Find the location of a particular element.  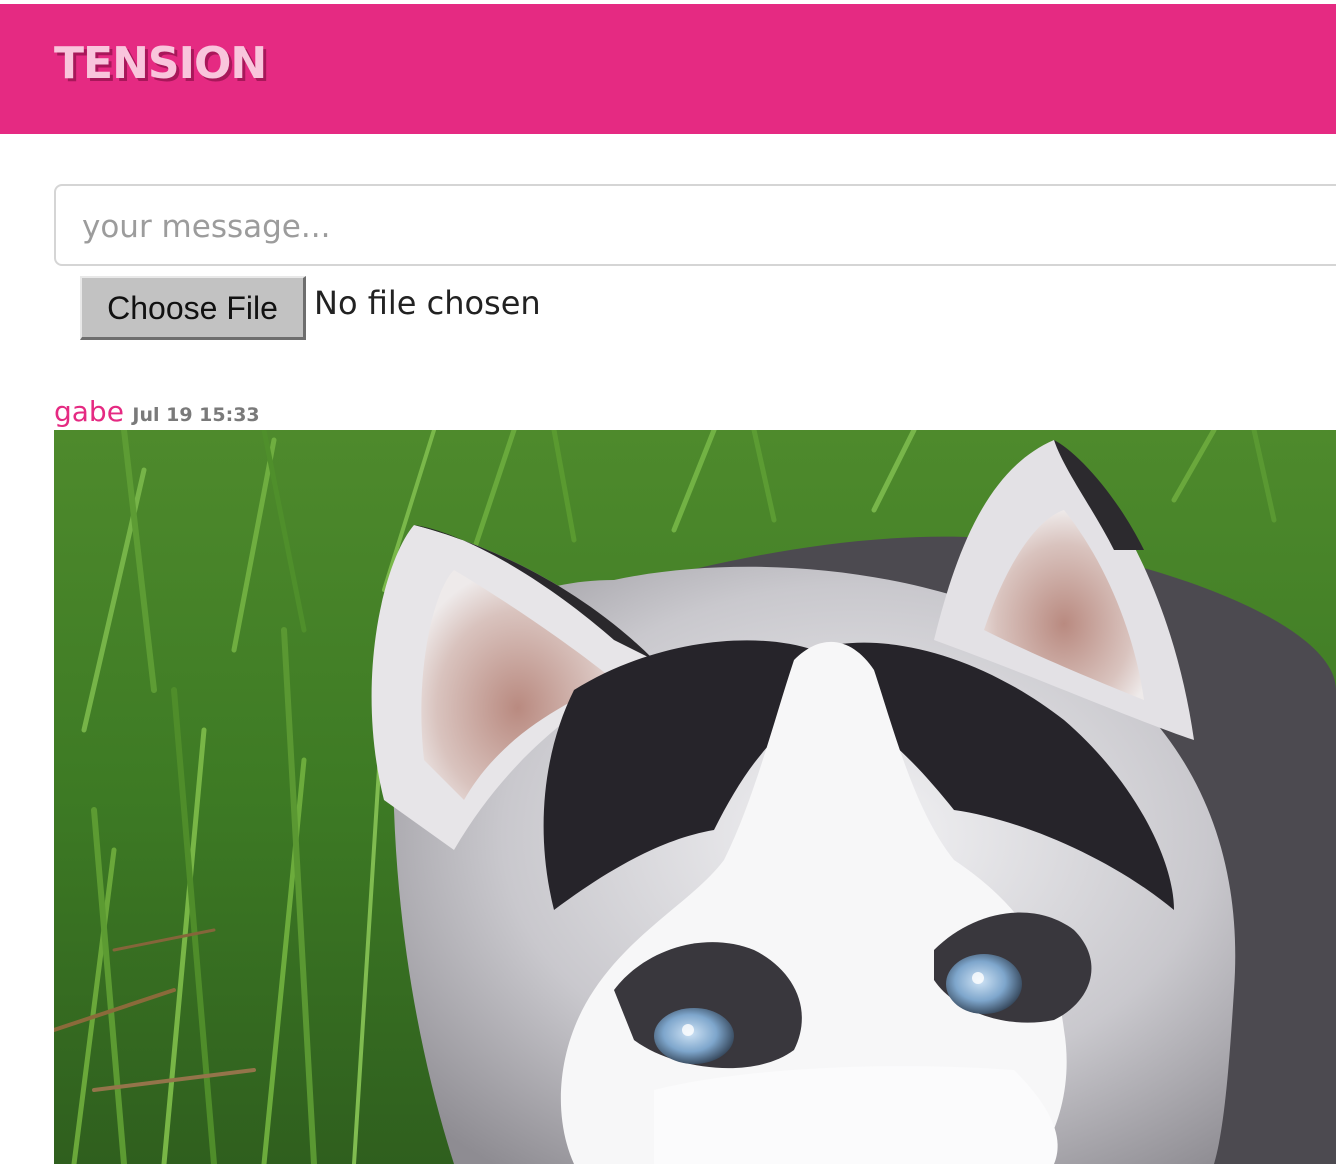

message-author: gabe is located at coordinates (89, 411).